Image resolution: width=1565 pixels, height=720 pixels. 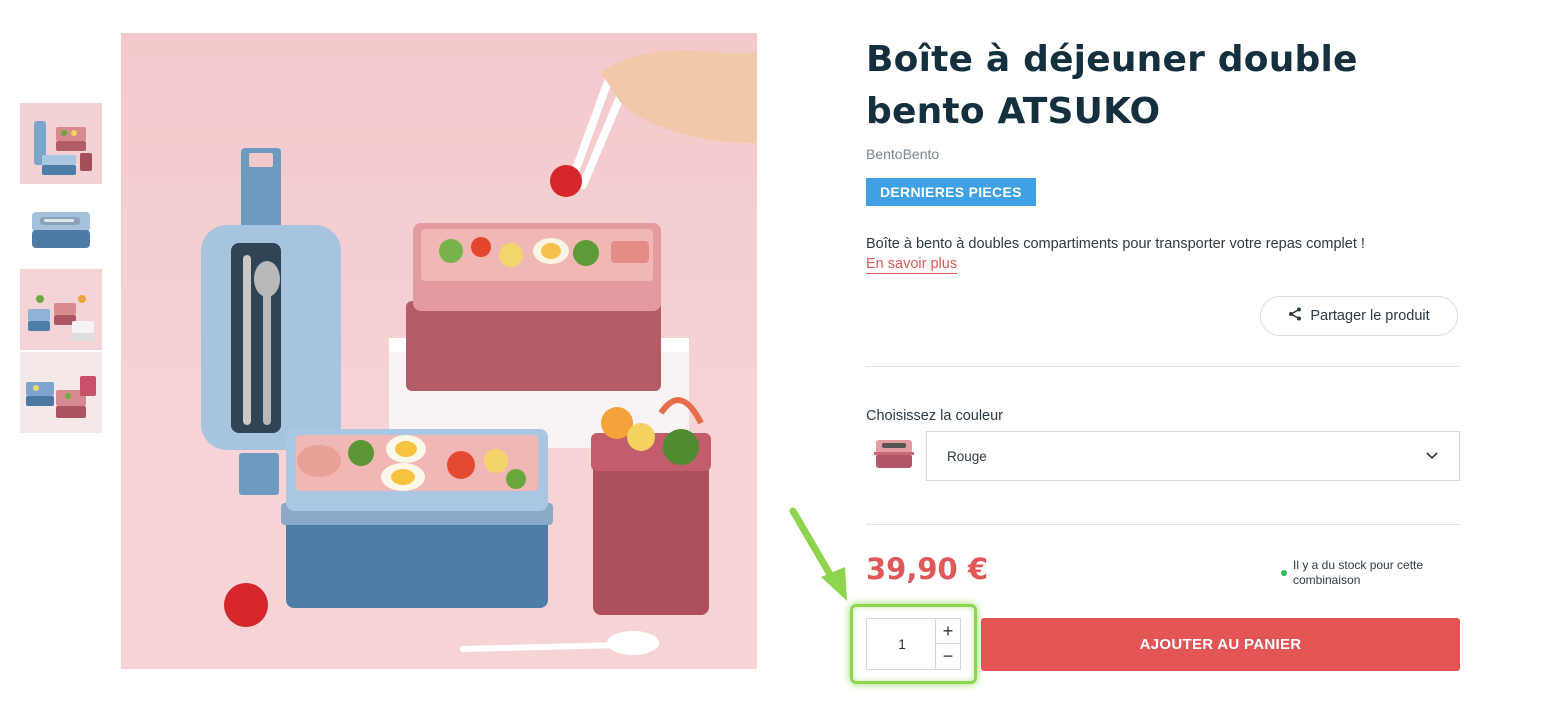 What do you see at coordinates (947, 631) in the screenshot?
I see `quantity-increment-button: +` at bounding box center [947, 631].